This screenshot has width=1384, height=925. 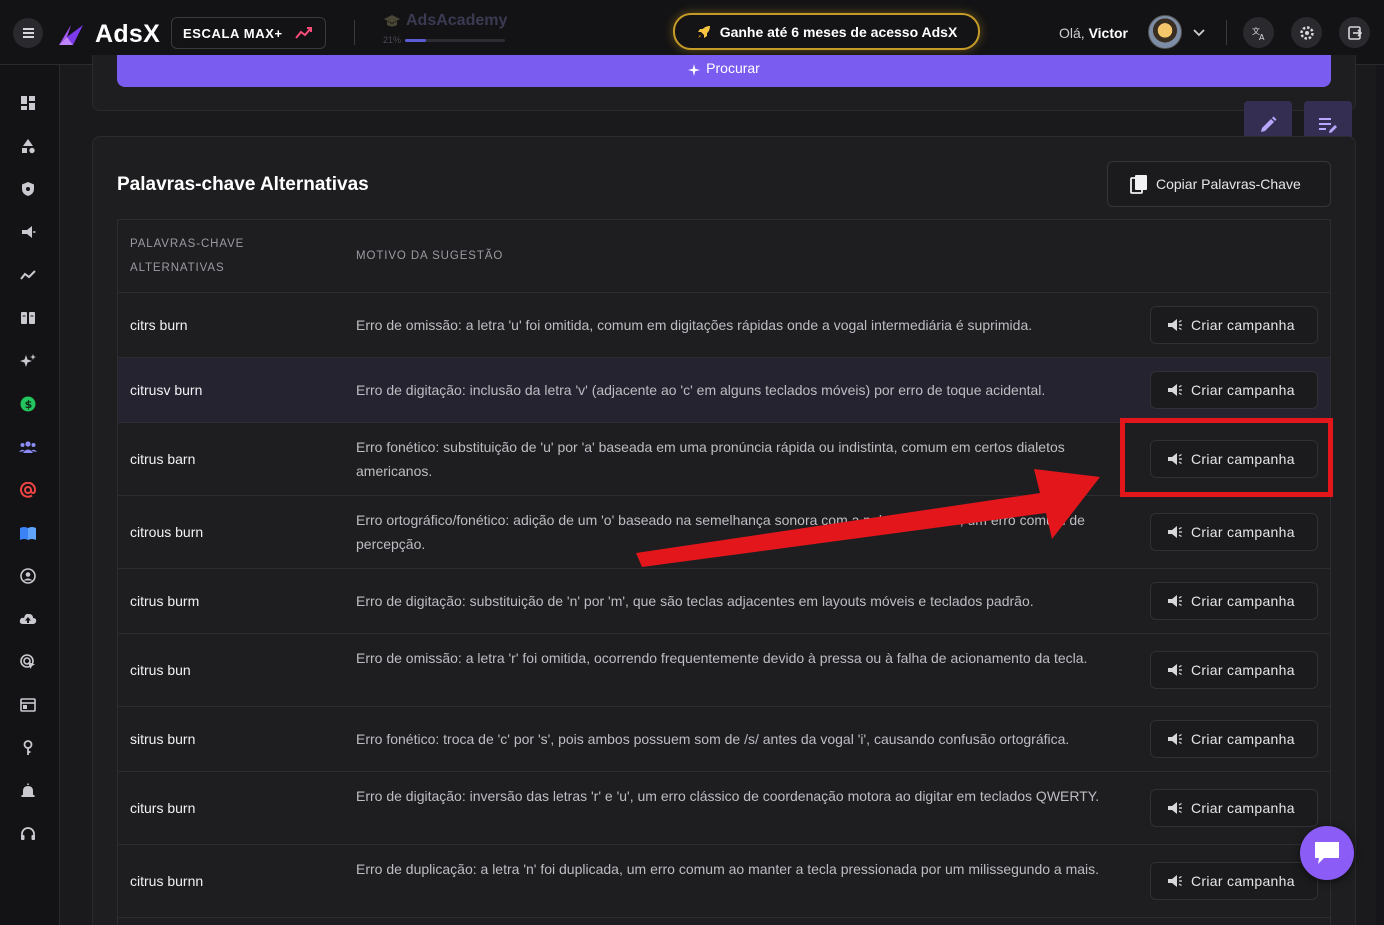 What do you see at coordinates (28, 490) in the screenshot?
I see `at-icon` at bounding box center [28, 490].